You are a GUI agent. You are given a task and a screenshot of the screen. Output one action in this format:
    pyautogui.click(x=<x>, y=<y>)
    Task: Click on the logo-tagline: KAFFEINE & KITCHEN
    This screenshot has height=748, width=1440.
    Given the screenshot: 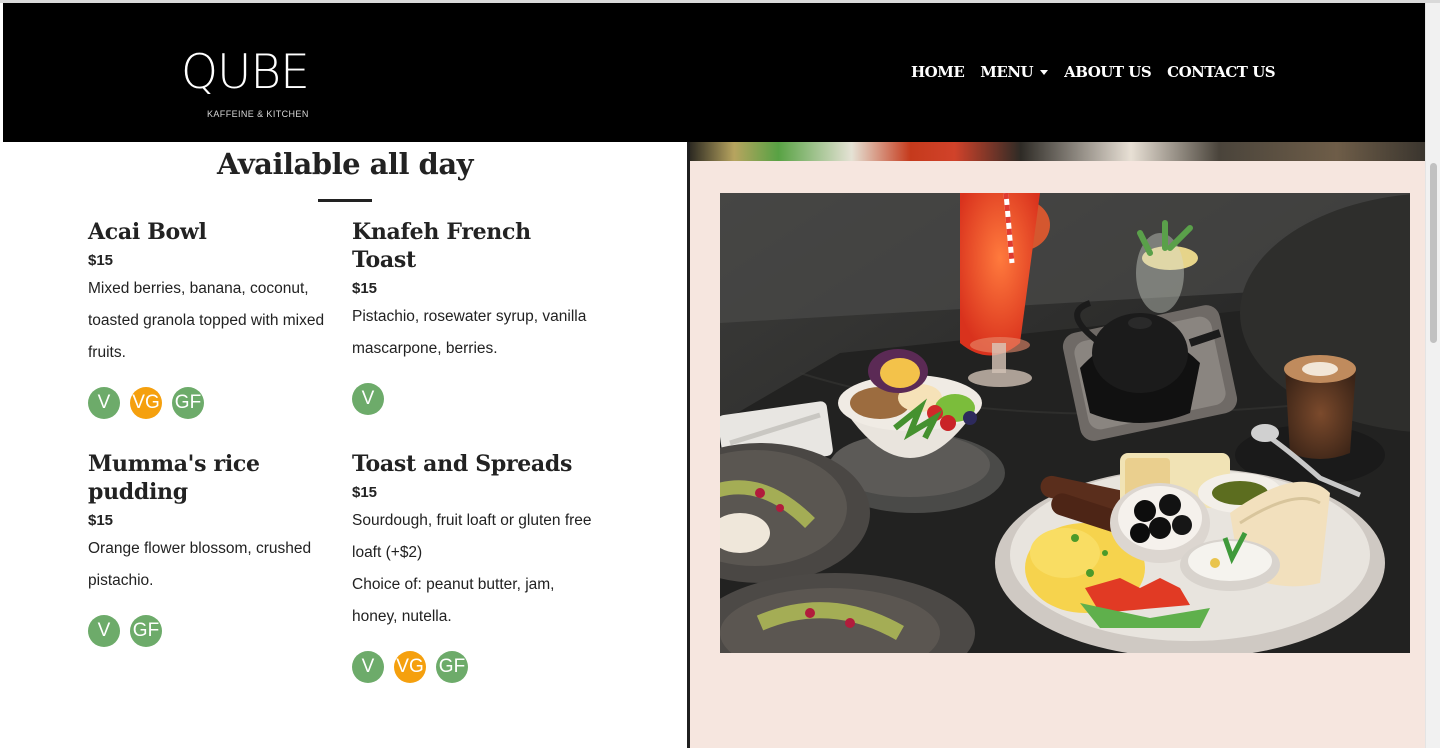 What is the action you would take?
    pyautogui.click(x=258, y=114)
    